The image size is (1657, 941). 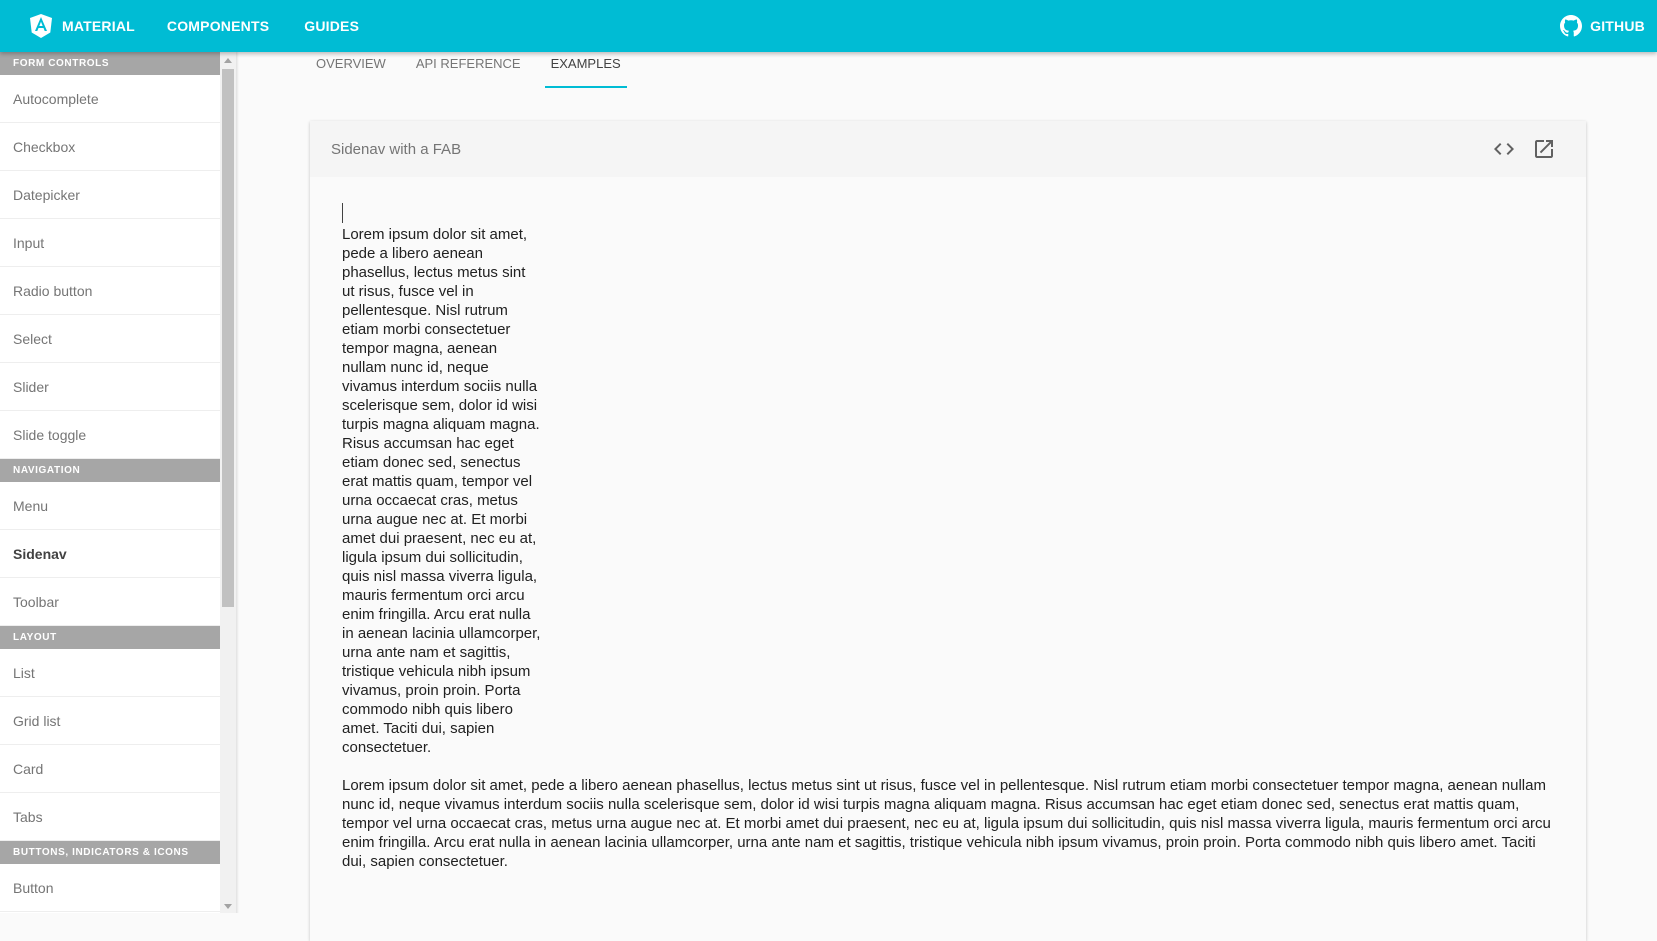 I want to click on sidebar-item-datepicker: Datepicker, so click(x=110, y=195).